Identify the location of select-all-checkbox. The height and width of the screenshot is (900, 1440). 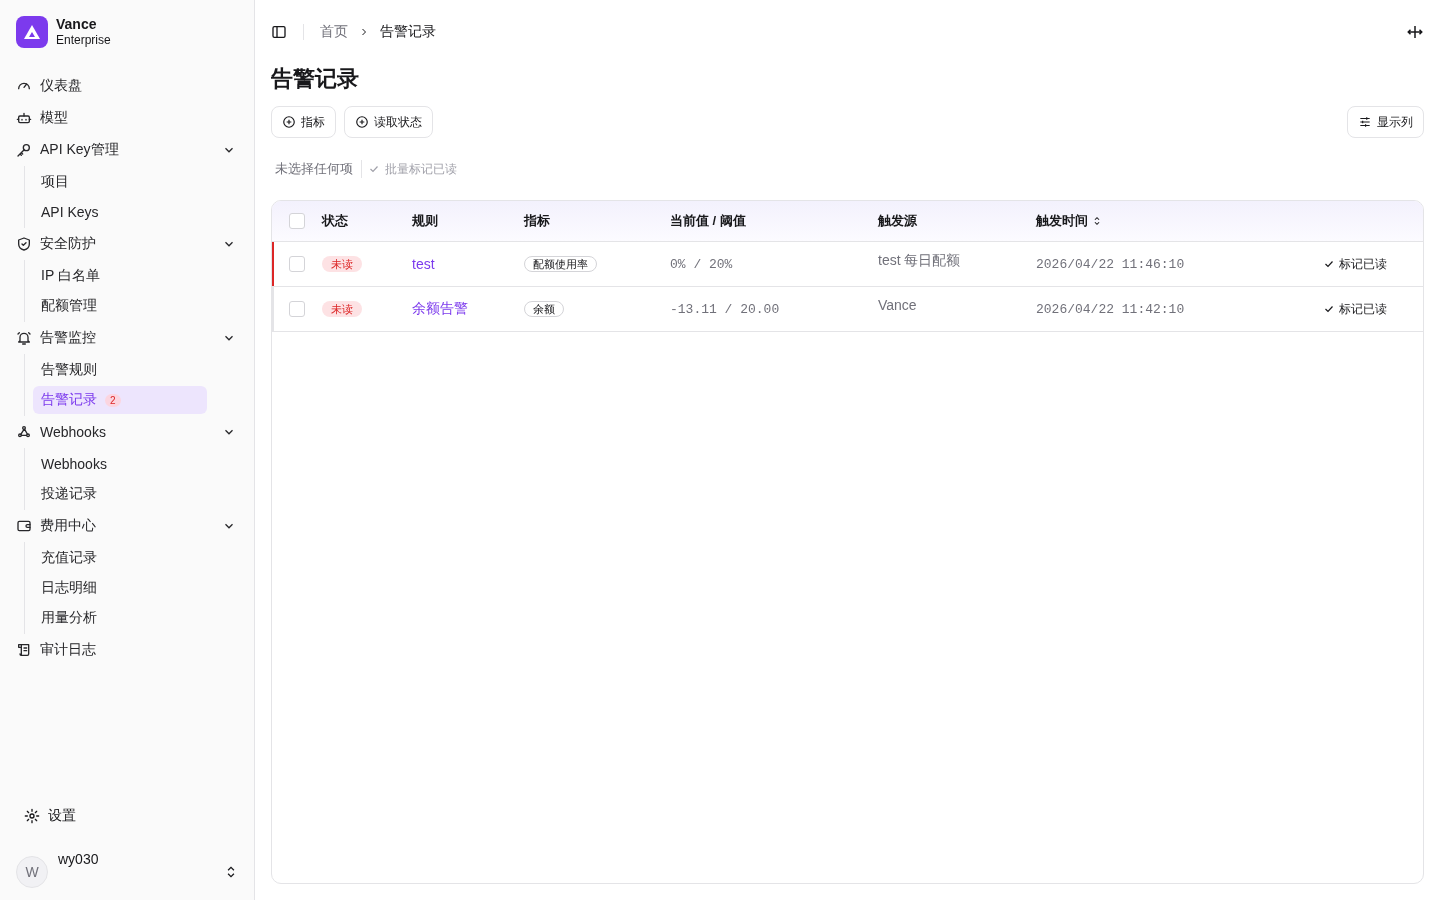
(297, 221).